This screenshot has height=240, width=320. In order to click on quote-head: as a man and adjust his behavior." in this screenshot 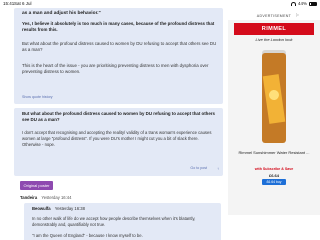, I will do `click(61, 13)`.